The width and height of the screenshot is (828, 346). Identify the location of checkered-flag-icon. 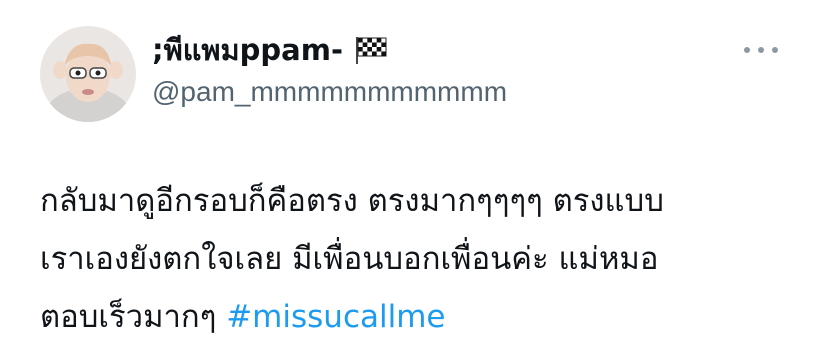
(371, 50).